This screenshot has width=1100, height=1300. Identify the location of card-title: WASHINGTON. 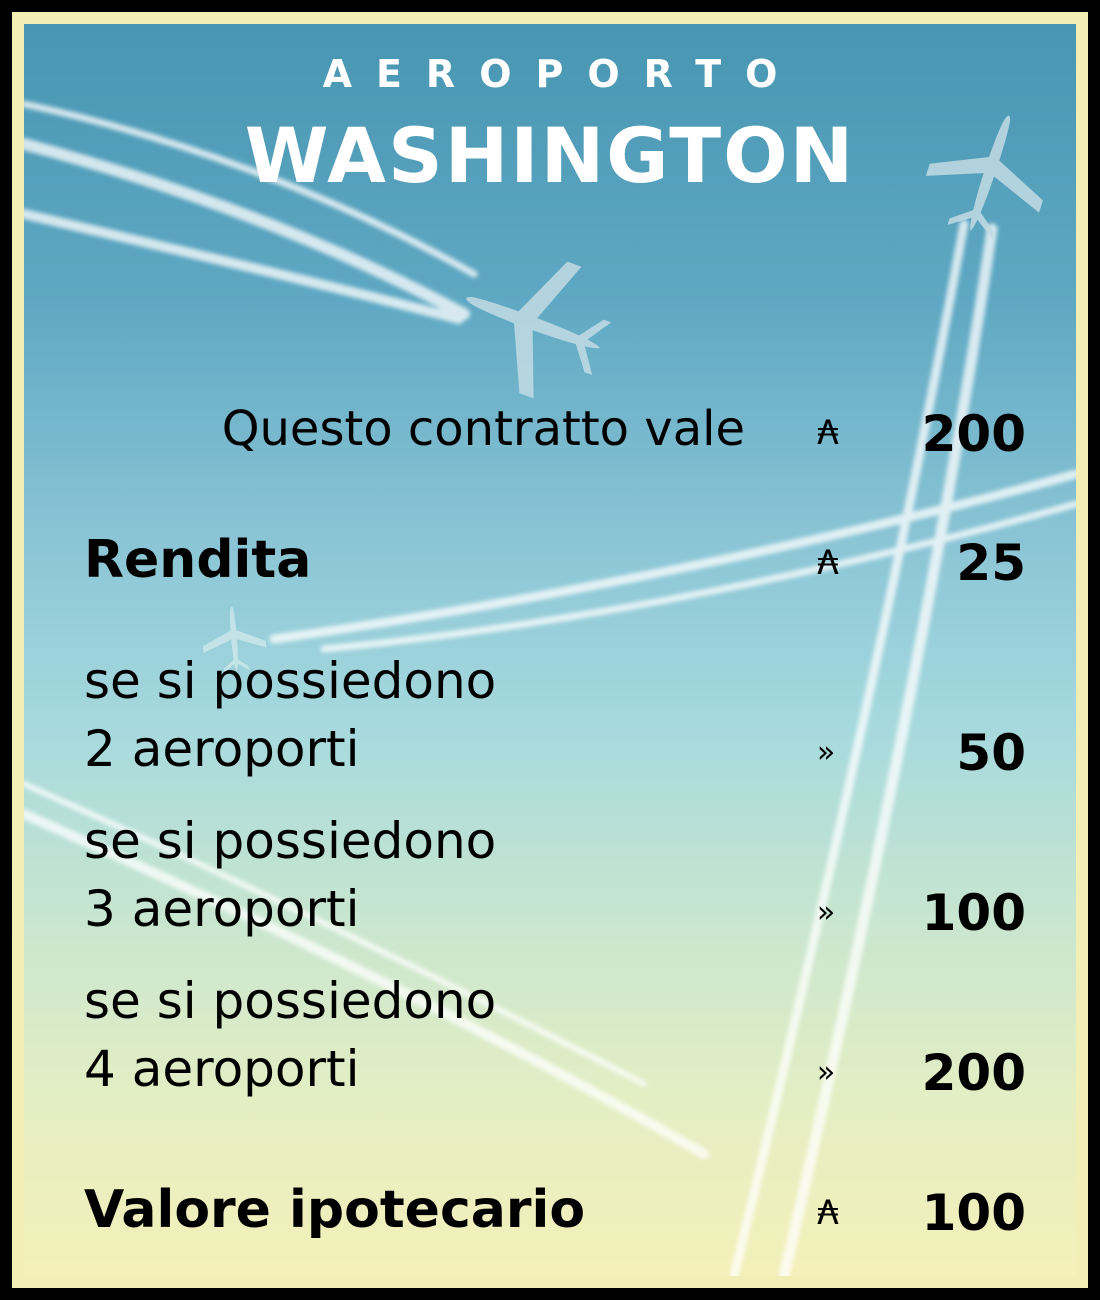
(550, 155).